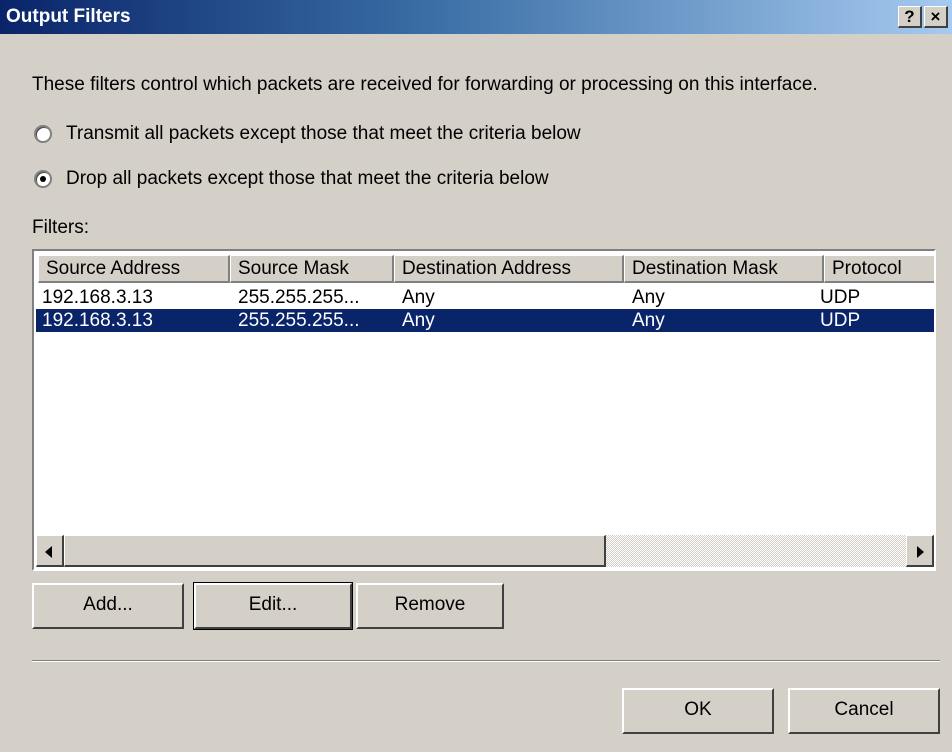  Describe the element at coordinates (134, 269) in the screenshot. I see `column-header-source-address: Source Address` at that location.